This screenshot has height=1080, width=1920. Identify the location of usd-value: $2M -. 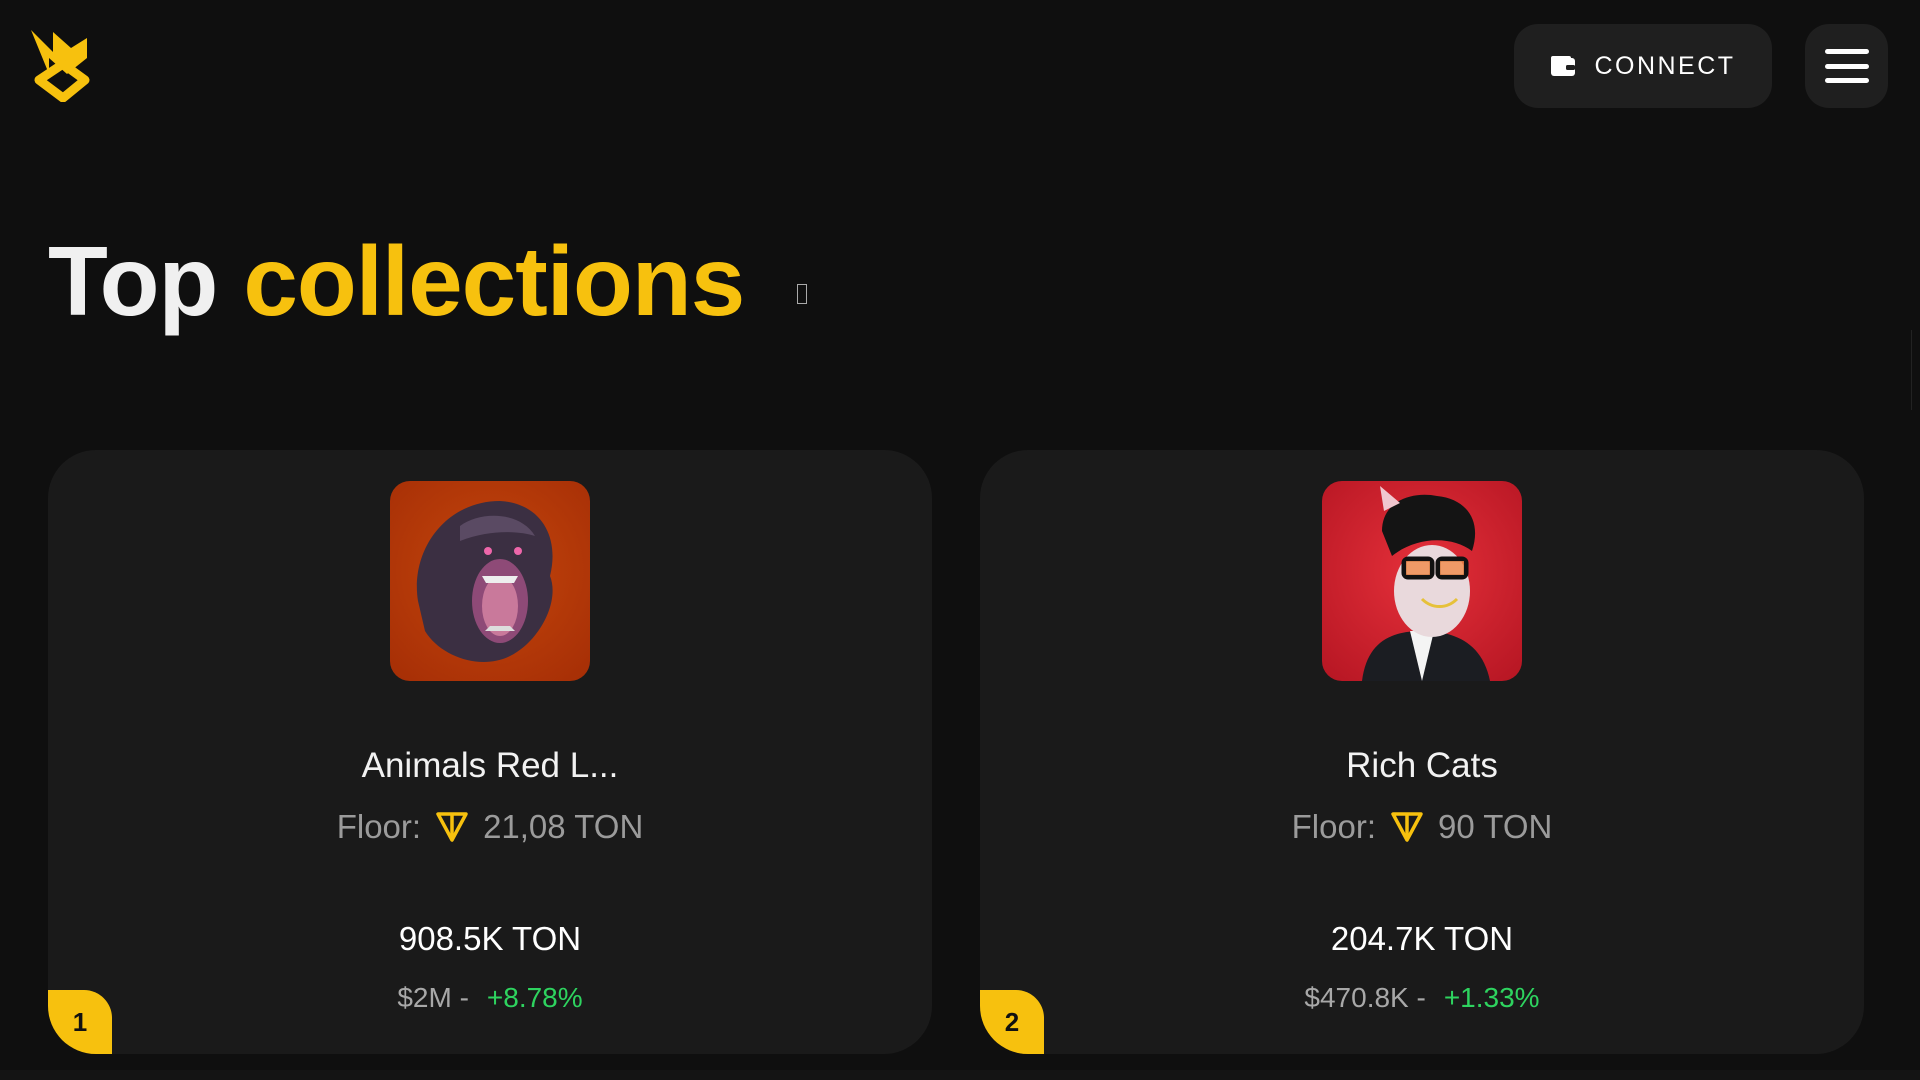
(433, 997).